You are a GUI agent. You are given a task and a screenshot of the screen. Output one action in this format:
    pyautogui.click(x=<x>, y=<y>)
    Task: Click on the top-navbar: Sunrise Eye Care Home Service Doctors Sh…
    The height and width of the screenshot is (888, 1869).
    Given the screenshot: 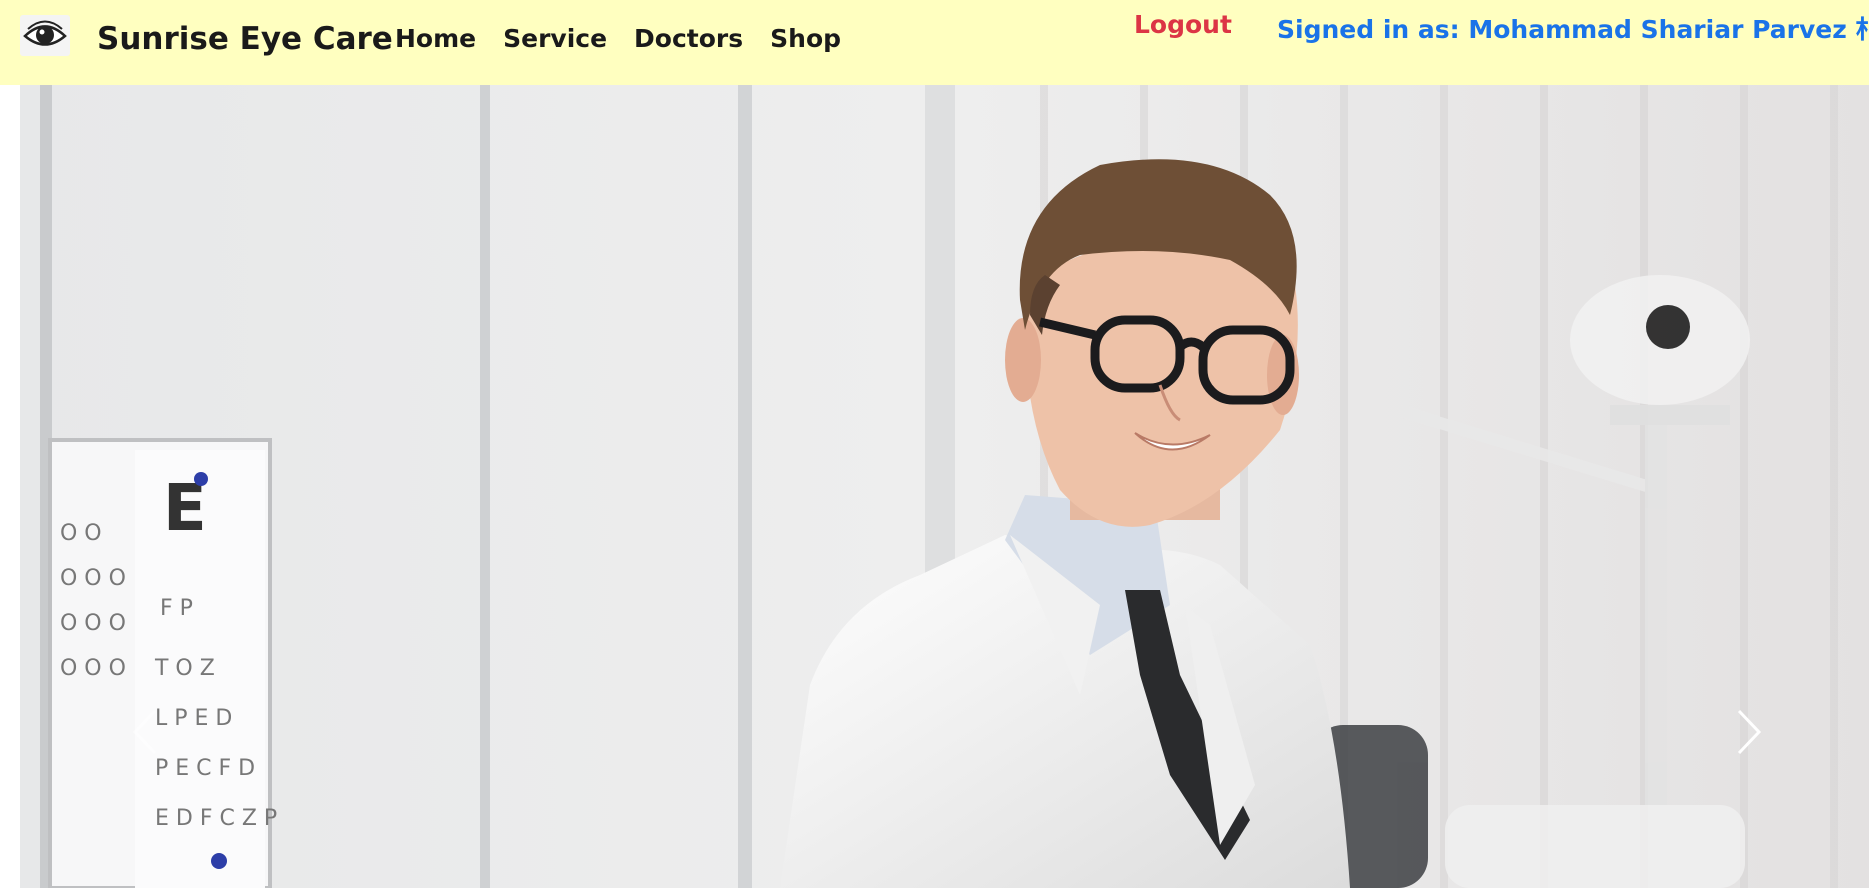 What is the action you would take?
    pyautogui.click(x=934, y=42)
    